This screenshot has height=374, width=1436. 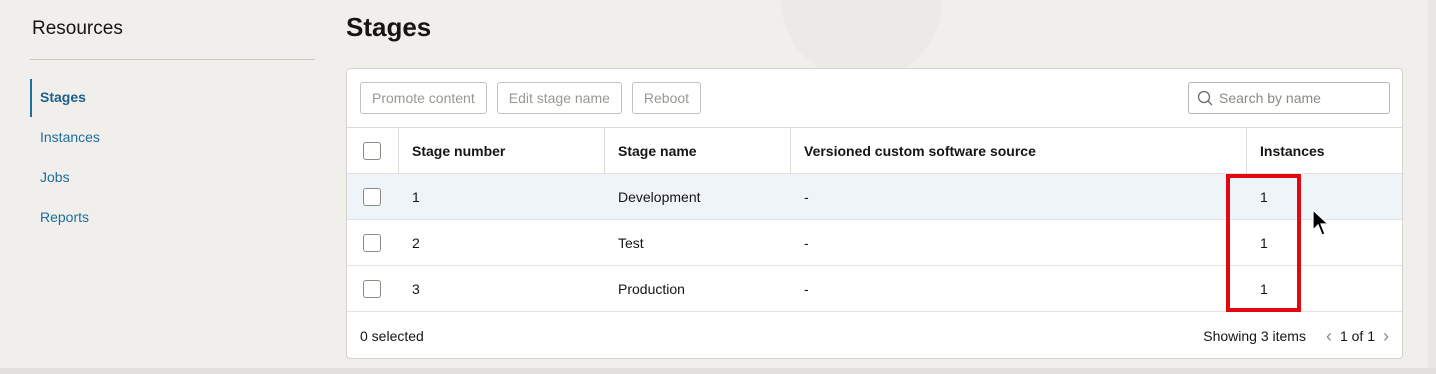 I want to click on selected-count: 0 selected, so click(x=392, y=336).